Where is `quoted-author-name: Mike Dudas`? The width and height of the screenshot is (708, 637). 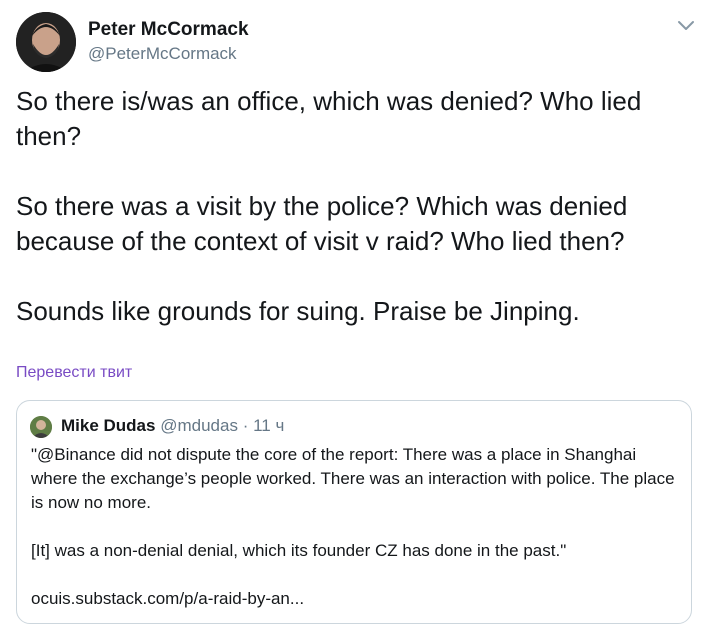
quoted-author-name: Mike Dudas is located at coordinates (108, 425).